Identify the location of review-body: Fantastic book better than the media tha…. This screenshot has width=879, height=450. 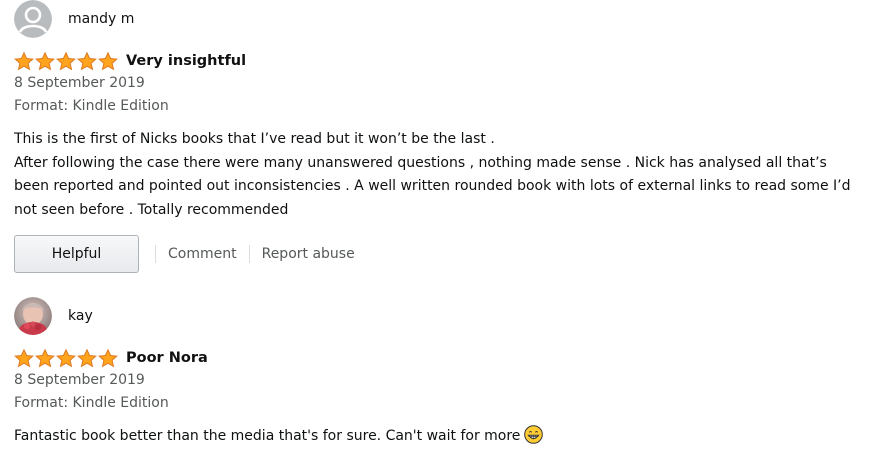
(439, 437).